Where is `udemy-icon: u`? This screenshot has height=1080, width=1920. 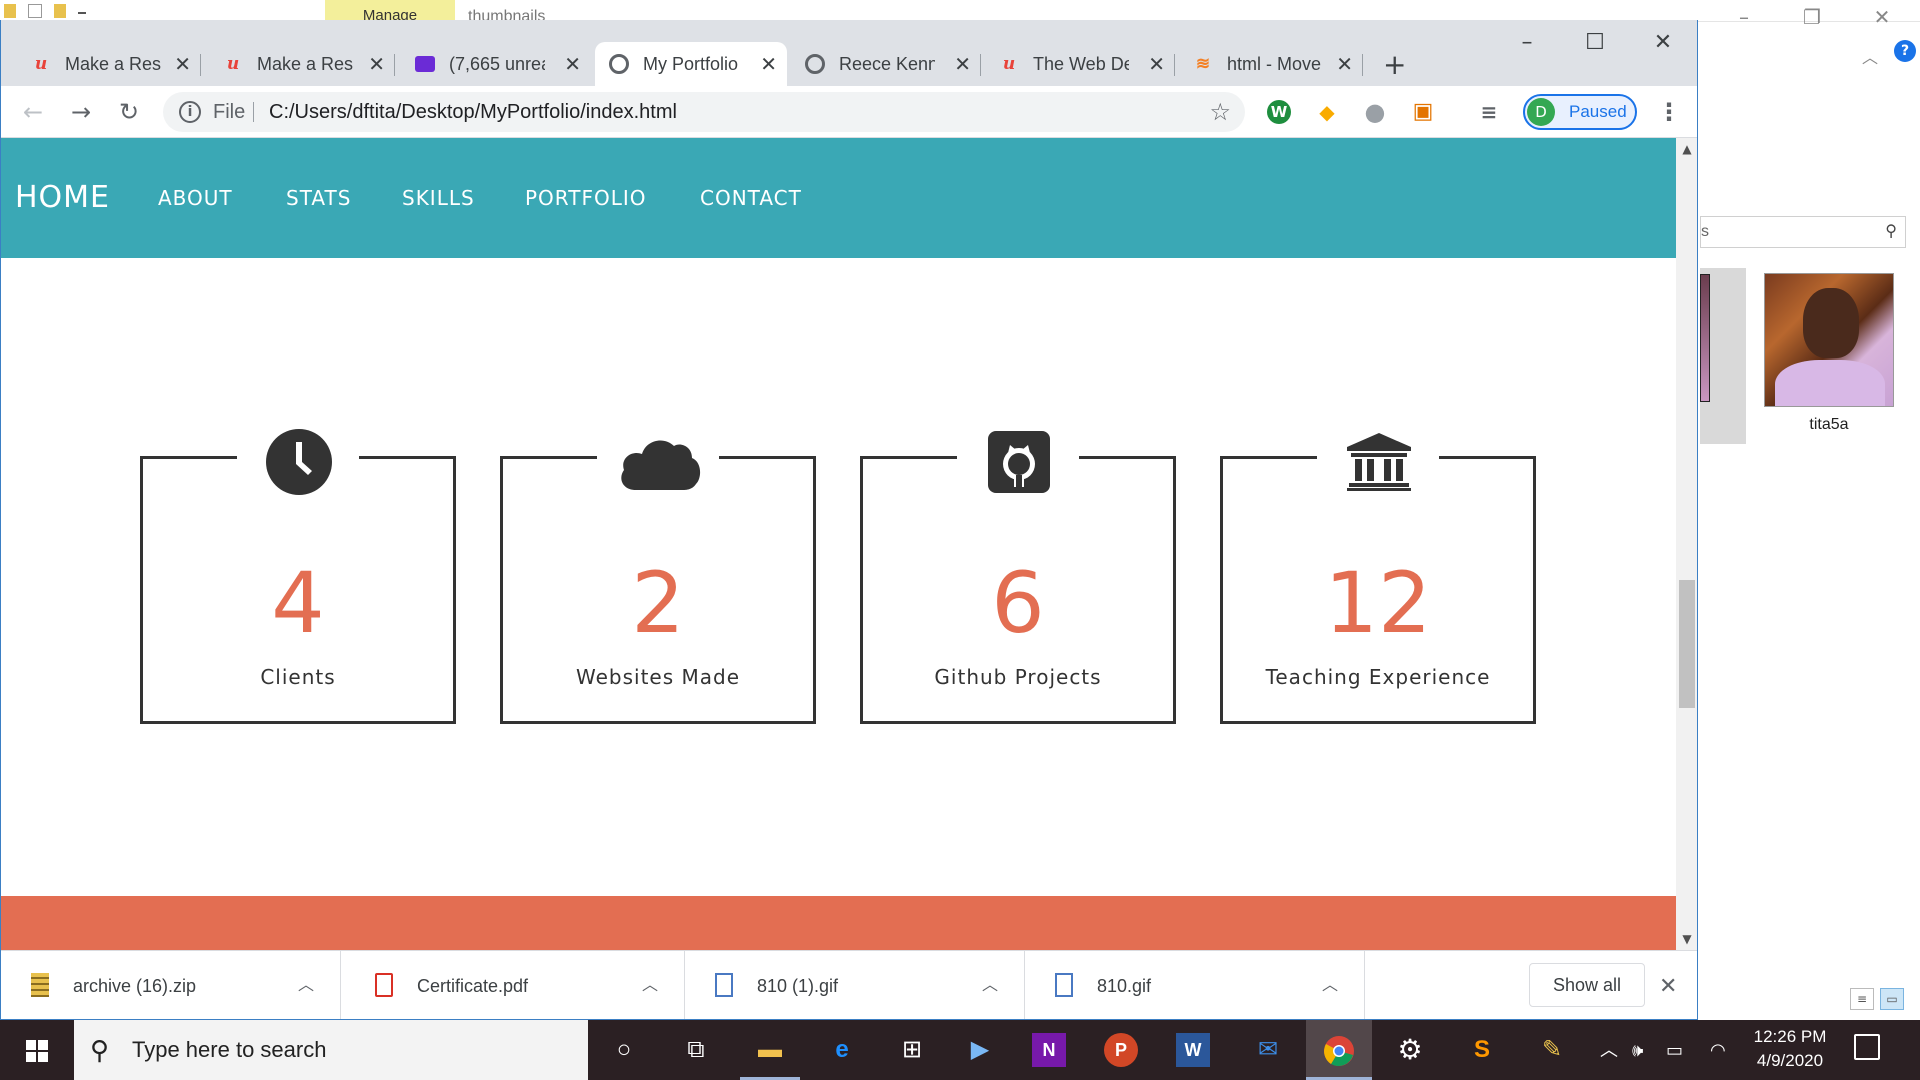 udemy-icon: u is located at coordinates (41, 64).